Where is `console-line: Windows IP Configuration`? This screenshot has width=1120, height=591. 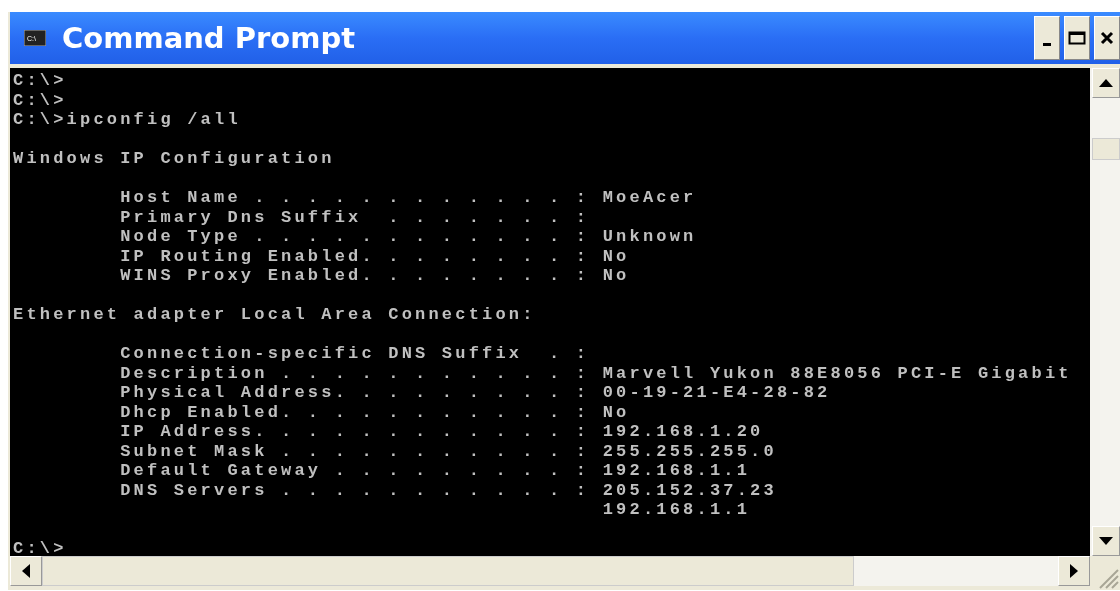
console-line: Windows IP Configuration is located at coordinates (174, 159).